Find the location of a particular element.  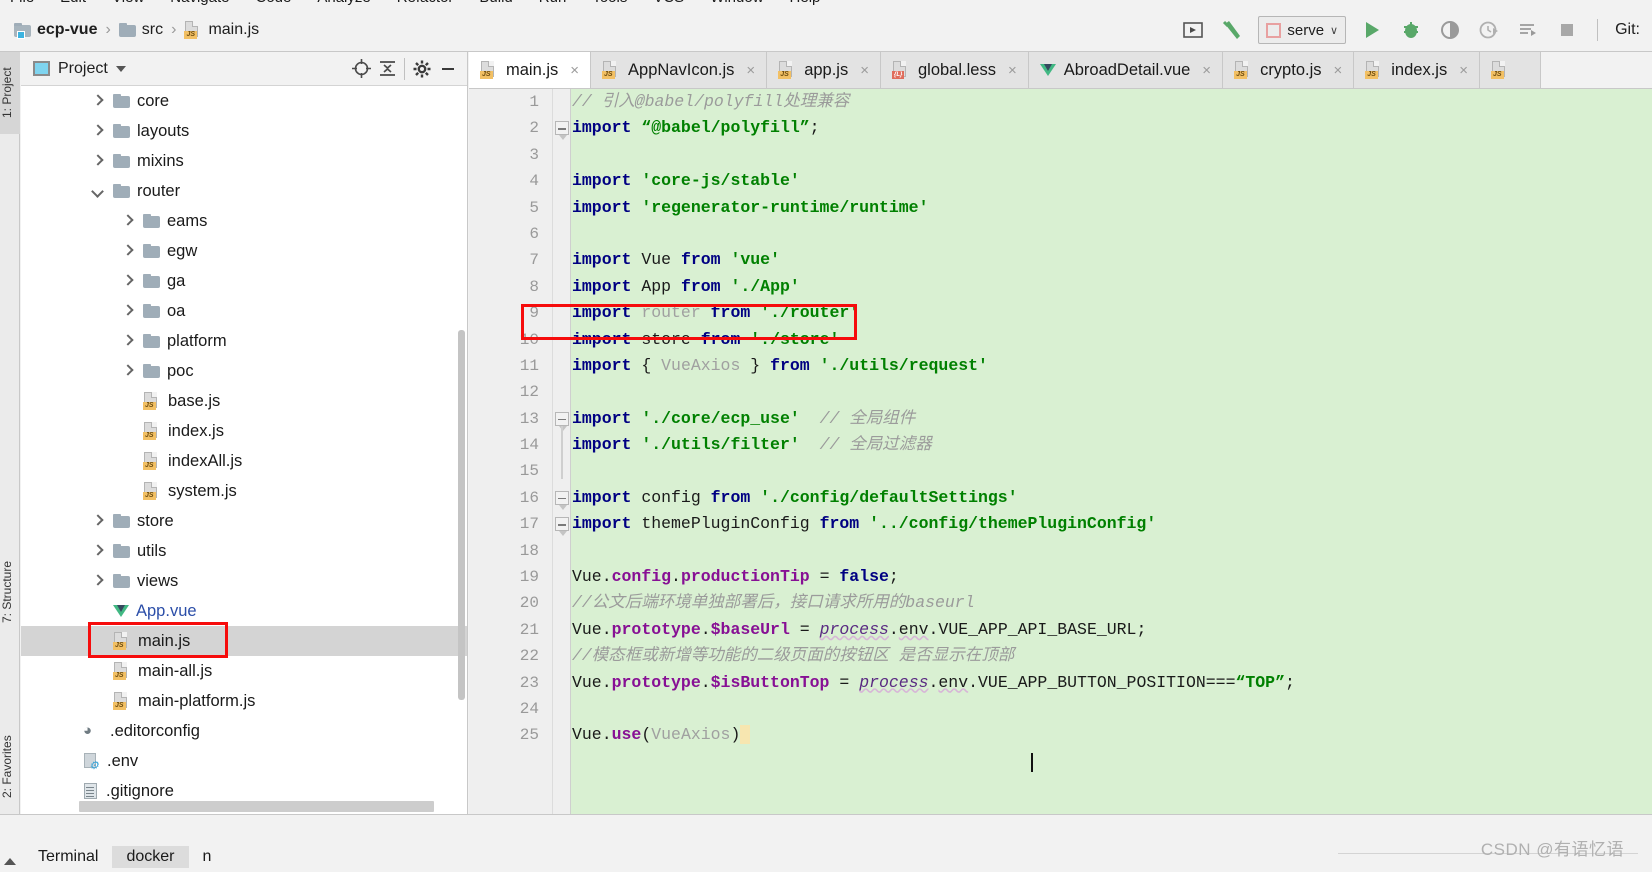

code-line: 15 is located at coordinates (1060, 471).